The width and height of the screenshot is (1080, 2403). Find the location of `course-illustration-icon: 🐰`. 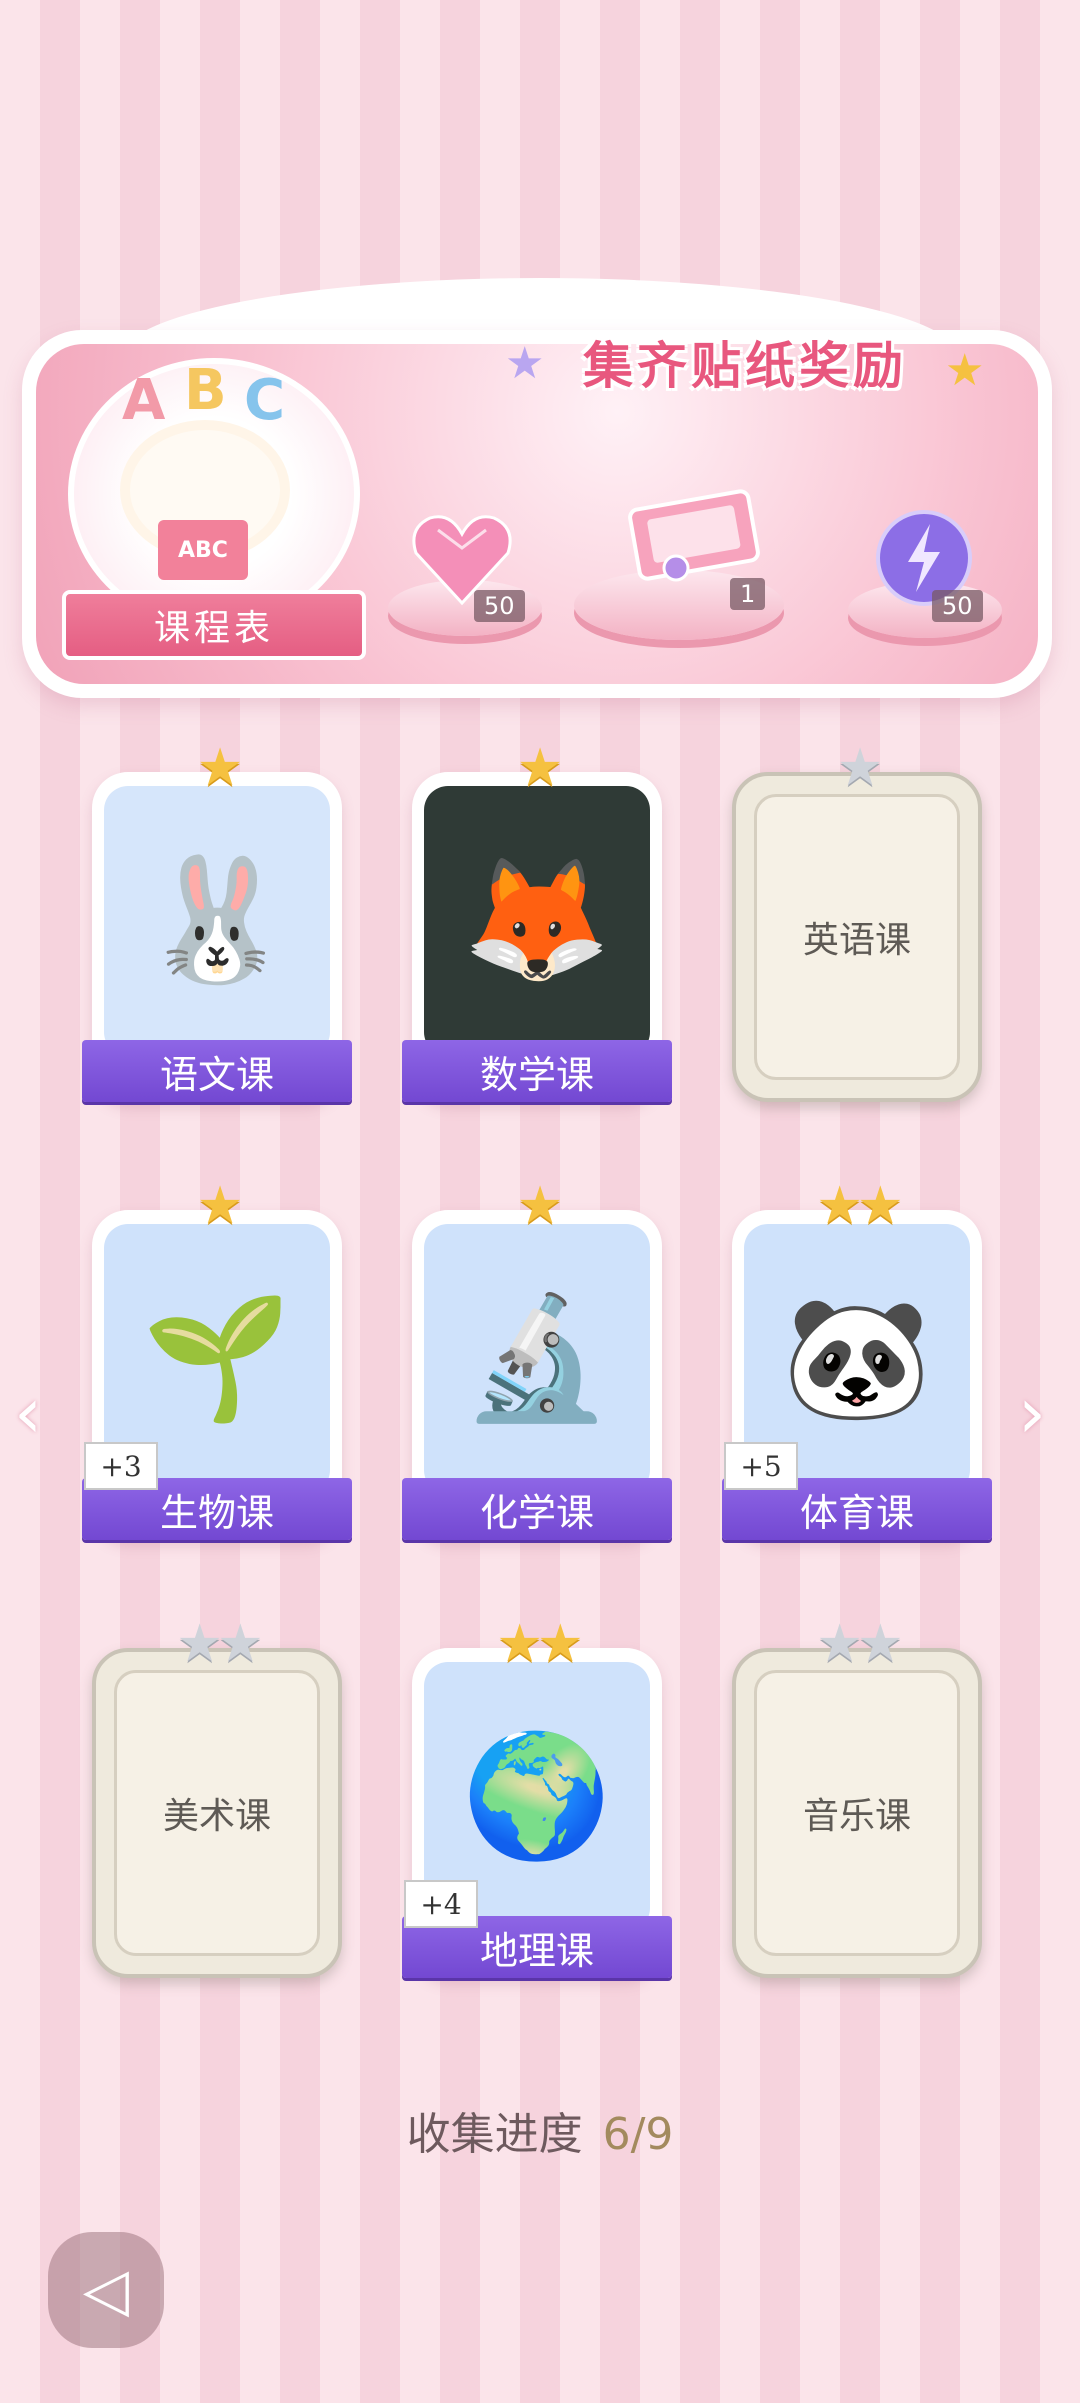

course-illustration-icon: 🐰 is located at coordinates (217, 921).